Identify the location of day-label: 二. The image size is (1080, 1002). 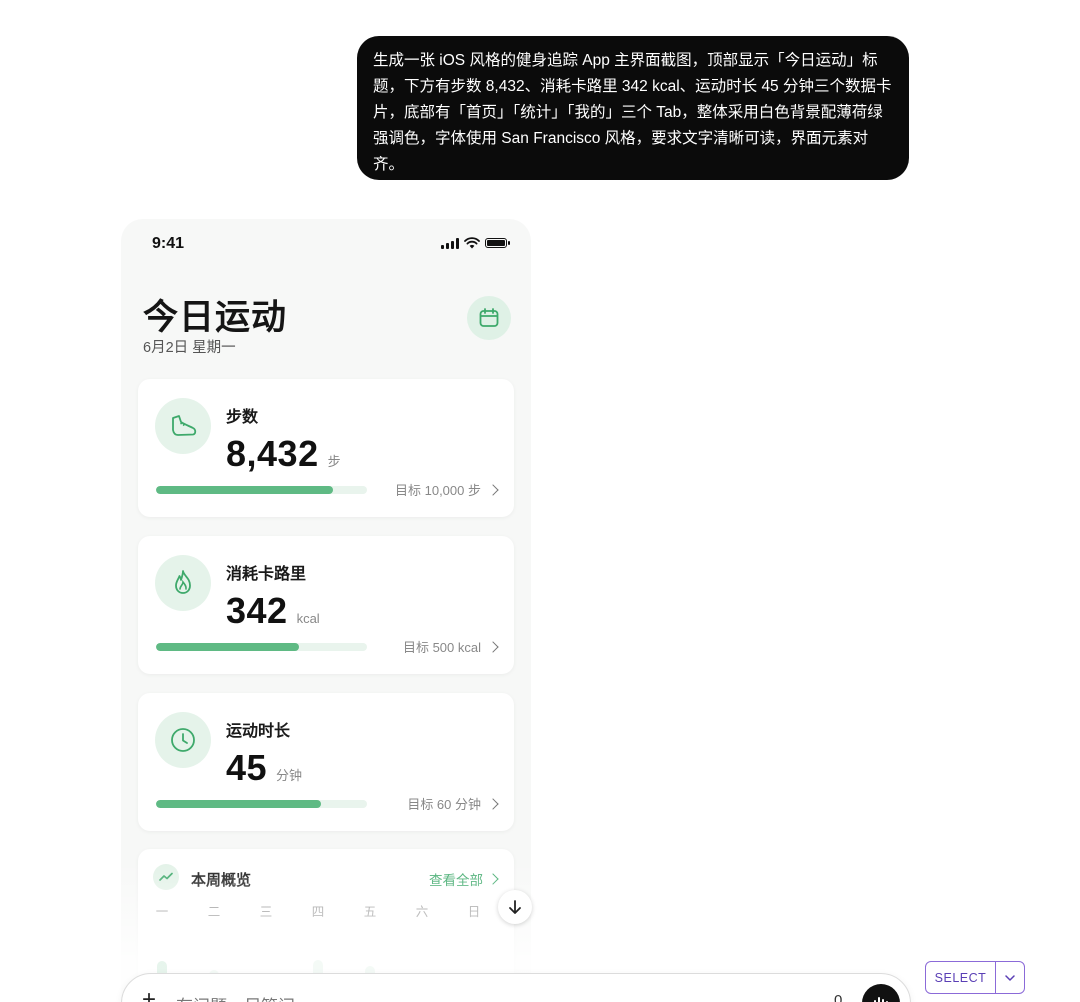
(214, 912).